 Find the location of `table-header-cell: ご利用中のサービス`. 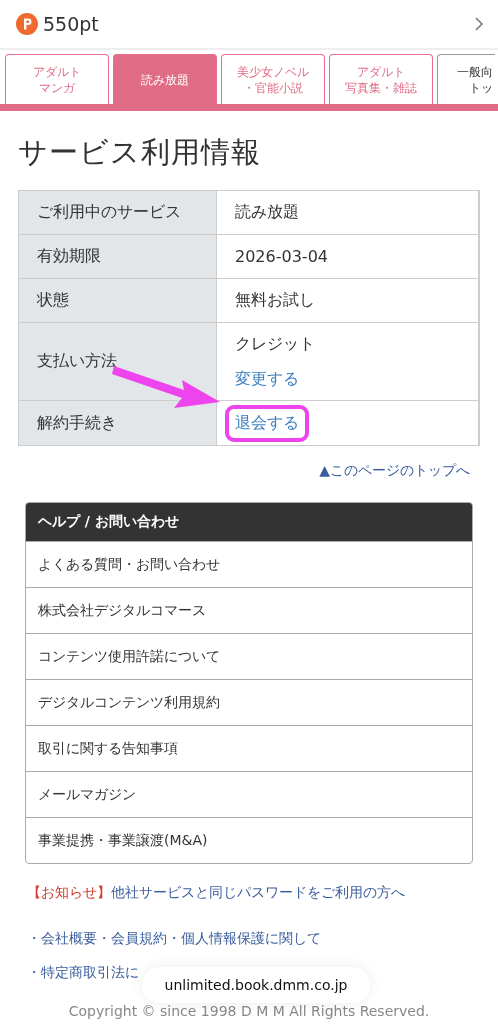

table-header-cell: ご利用中のサービス is located at coordinates (118, 213).